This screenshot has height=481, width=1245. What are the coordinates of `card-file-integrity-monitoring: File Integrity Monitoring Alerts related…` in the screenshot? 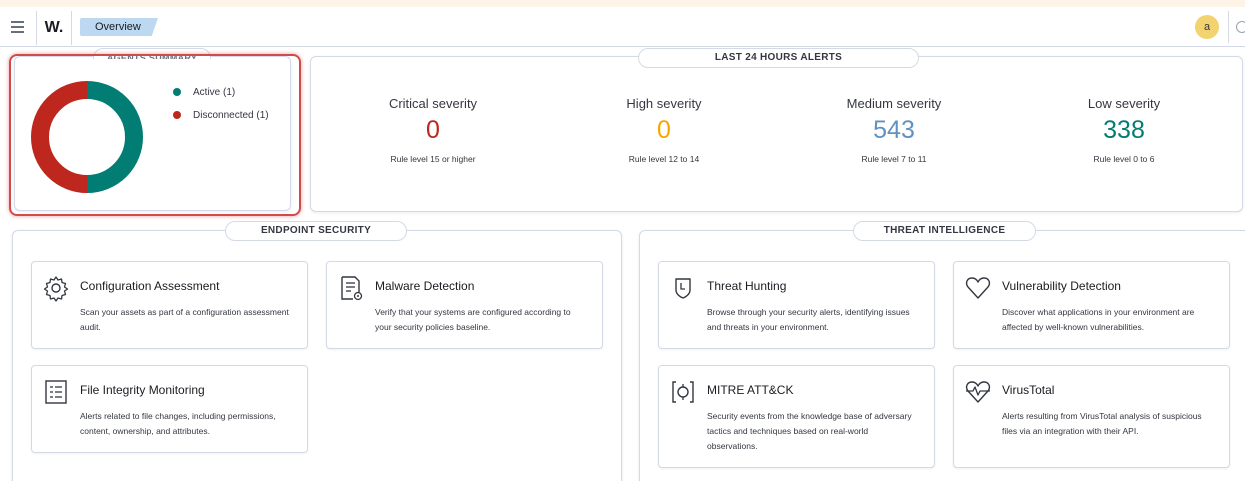 It's located at (169, 409).